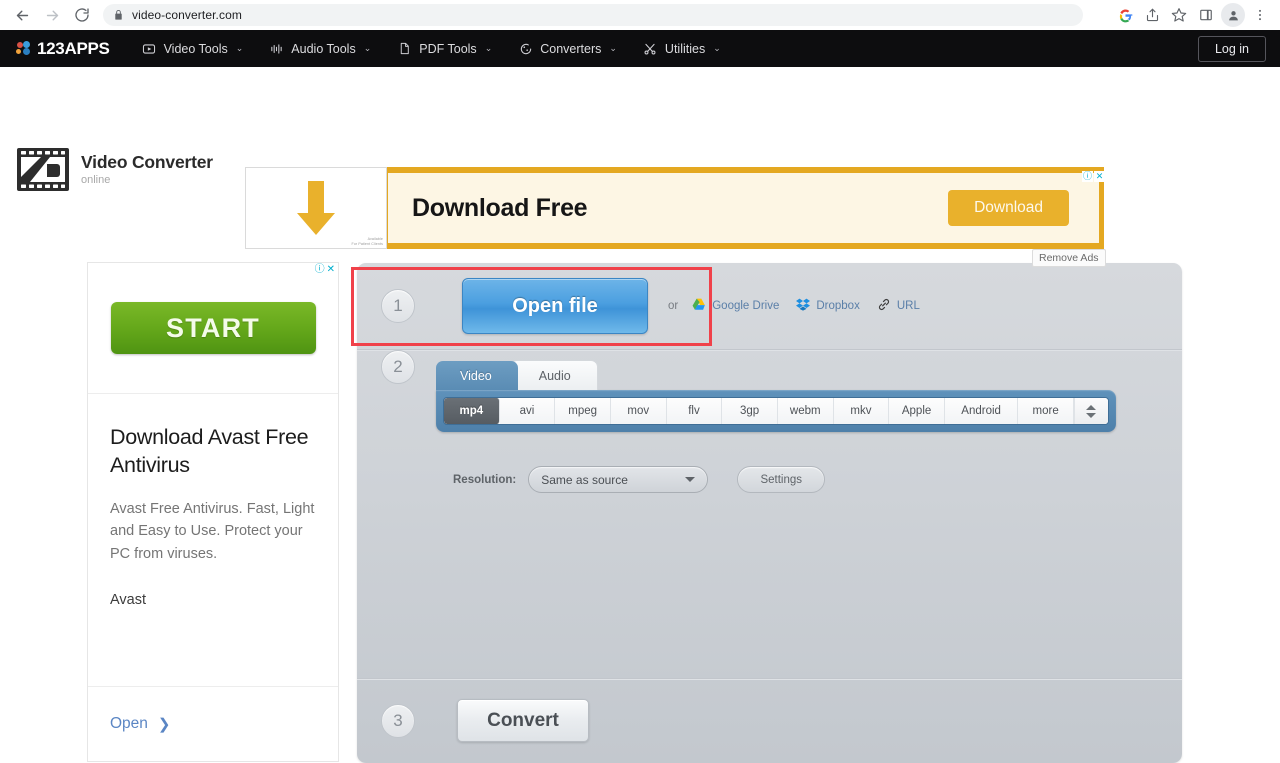 The height and width of the screenshot is (763, 1280). Describe the element at coordinates (1090, 411) in the screenshot. I see `up-down-spinner-icon` at that location.